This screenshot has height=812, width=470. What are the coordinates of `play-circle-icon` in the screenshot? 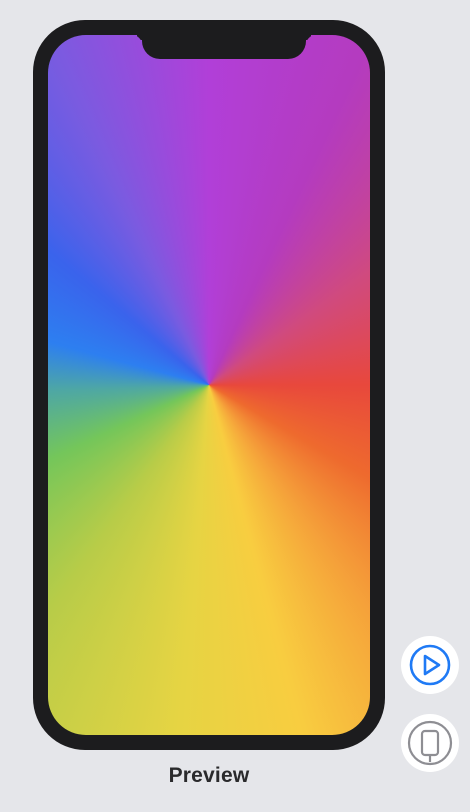 It's located at (430, 665).